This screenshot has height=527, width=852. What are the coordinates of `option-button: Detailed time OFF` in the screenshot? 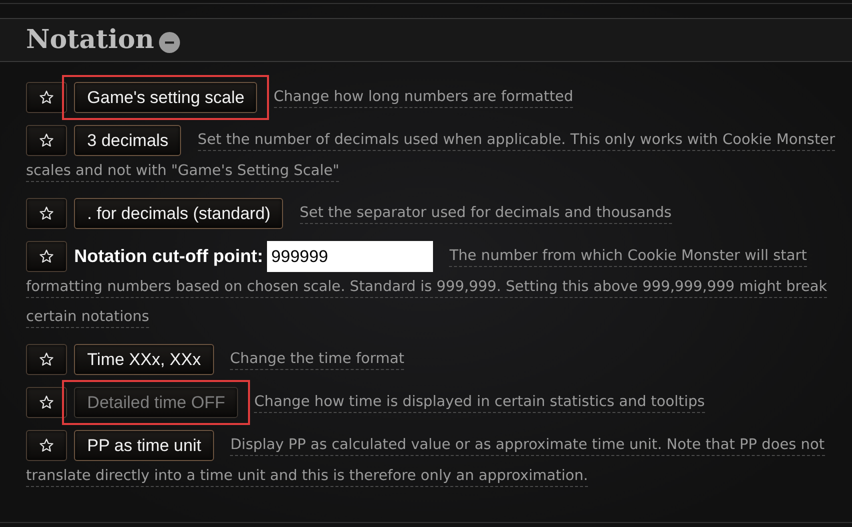 It's located at (156, 402).